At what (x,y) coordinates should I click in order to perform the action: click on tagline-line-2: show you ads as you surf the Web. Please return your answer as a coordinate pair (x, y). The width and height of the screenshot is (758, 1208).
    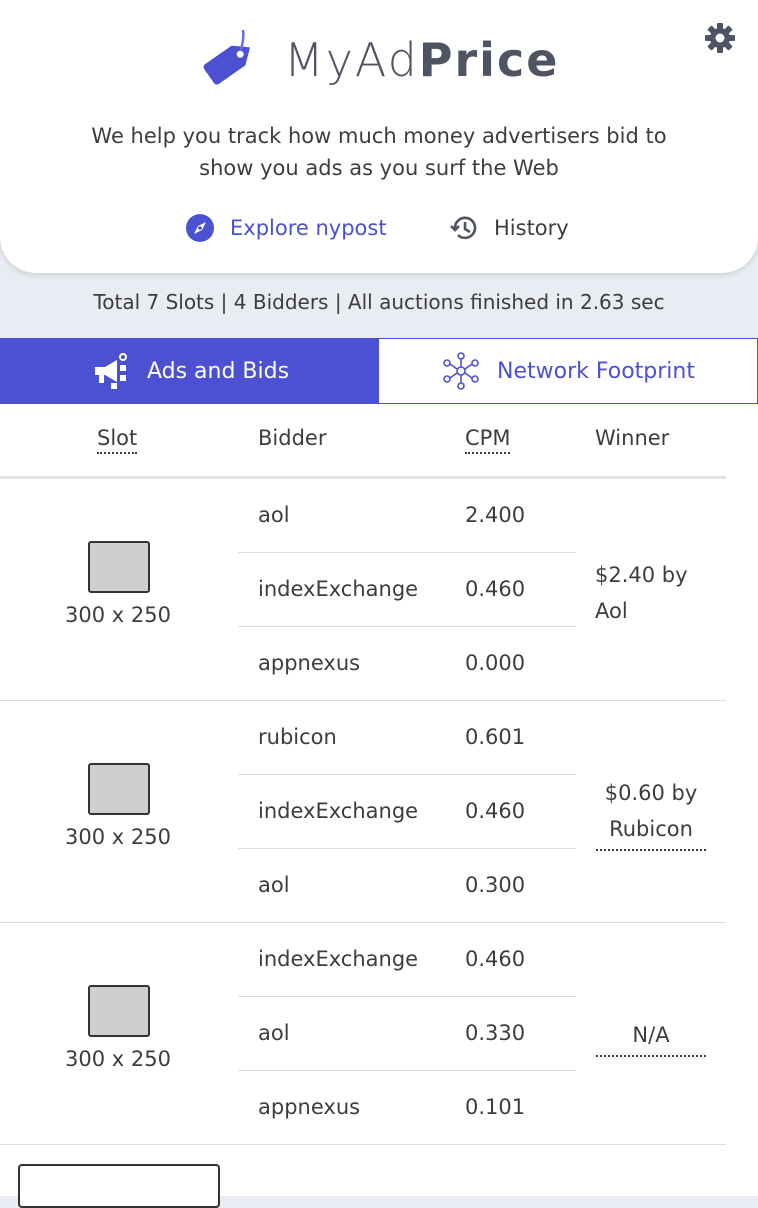
    Looking at the image, I should click on (379, 168).